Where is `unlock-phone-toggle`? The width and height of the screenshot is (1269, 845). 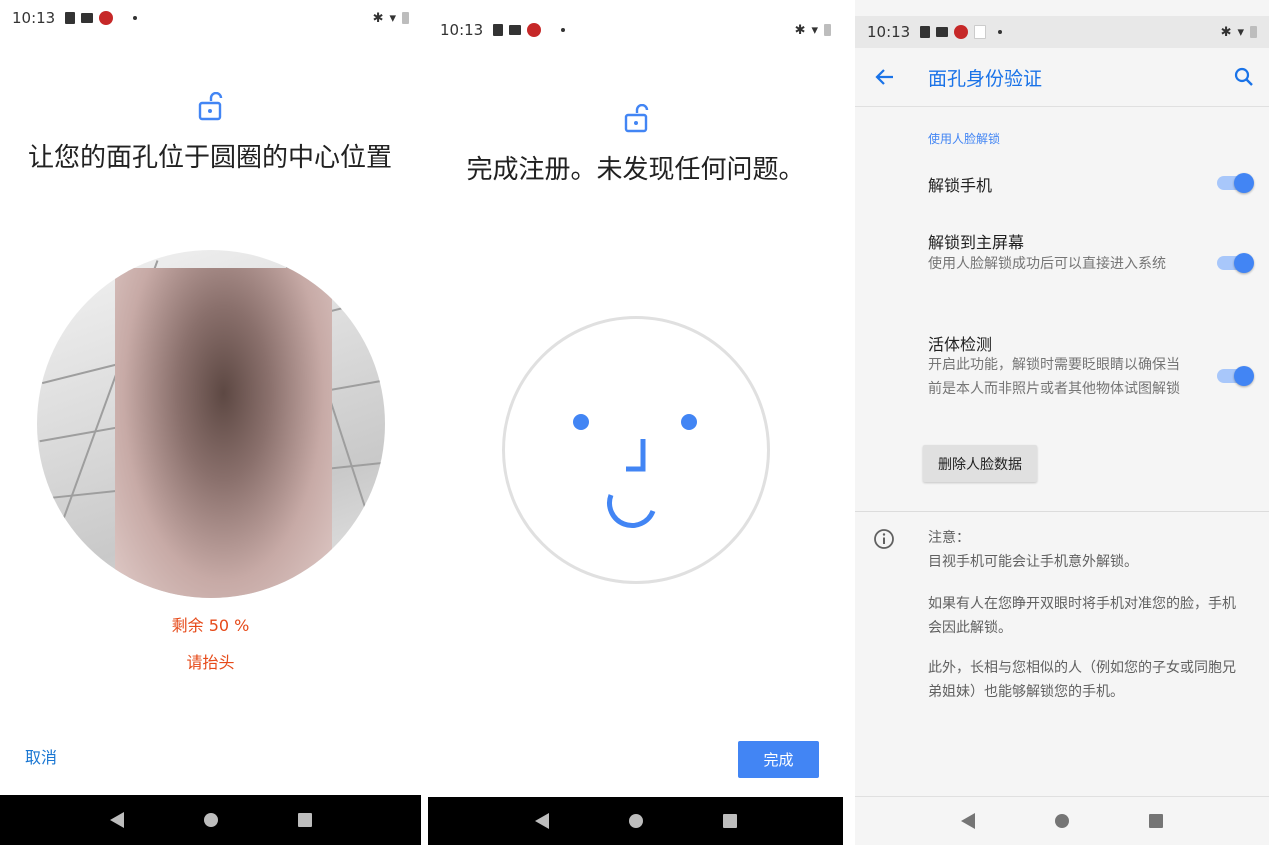 unlock-phone-toggle is located at coordinates (1235, 183).